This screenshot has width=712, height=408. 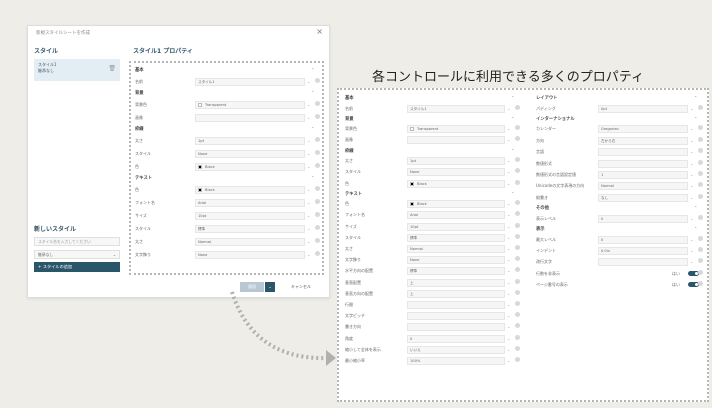 I want to click on close-icon: ×, so click(x=319, y=31).